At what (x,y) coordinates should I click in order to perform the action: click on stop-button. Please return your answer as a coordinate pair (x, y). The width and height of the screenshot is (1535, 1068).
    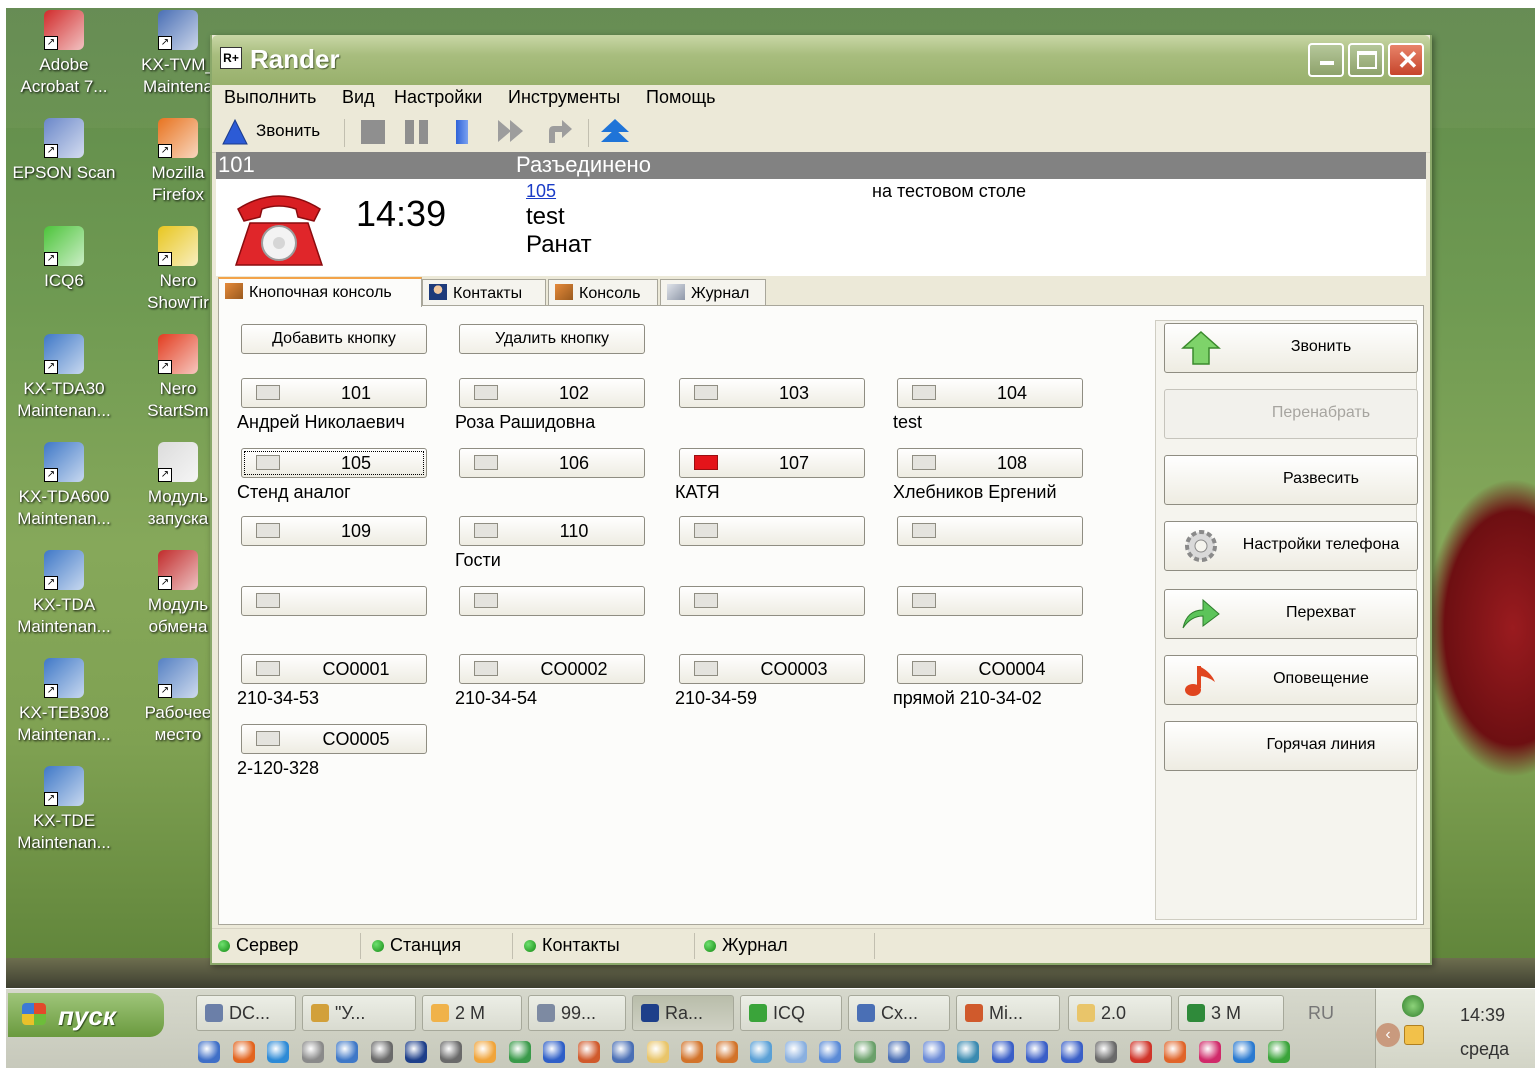
    Looking at the image, I should click on (373, 132).